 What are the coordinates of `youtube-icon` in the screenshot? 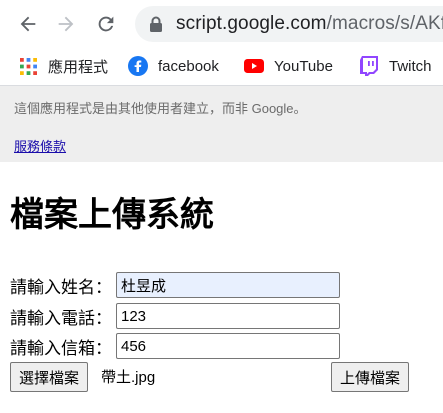 It's located at (254, 66).